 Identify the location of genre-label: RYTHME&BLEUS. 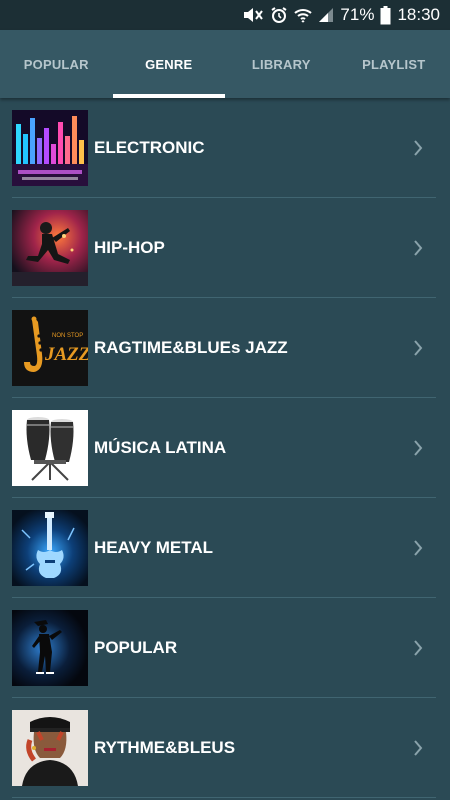
(165, 747).